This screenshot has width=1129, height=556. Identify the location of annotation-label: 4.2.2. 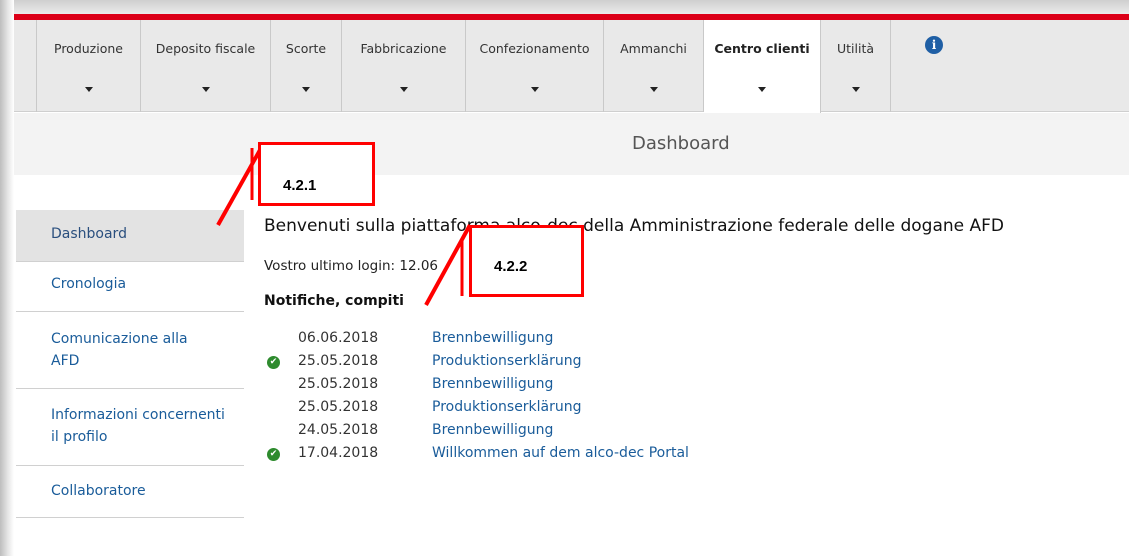
(511, 266).